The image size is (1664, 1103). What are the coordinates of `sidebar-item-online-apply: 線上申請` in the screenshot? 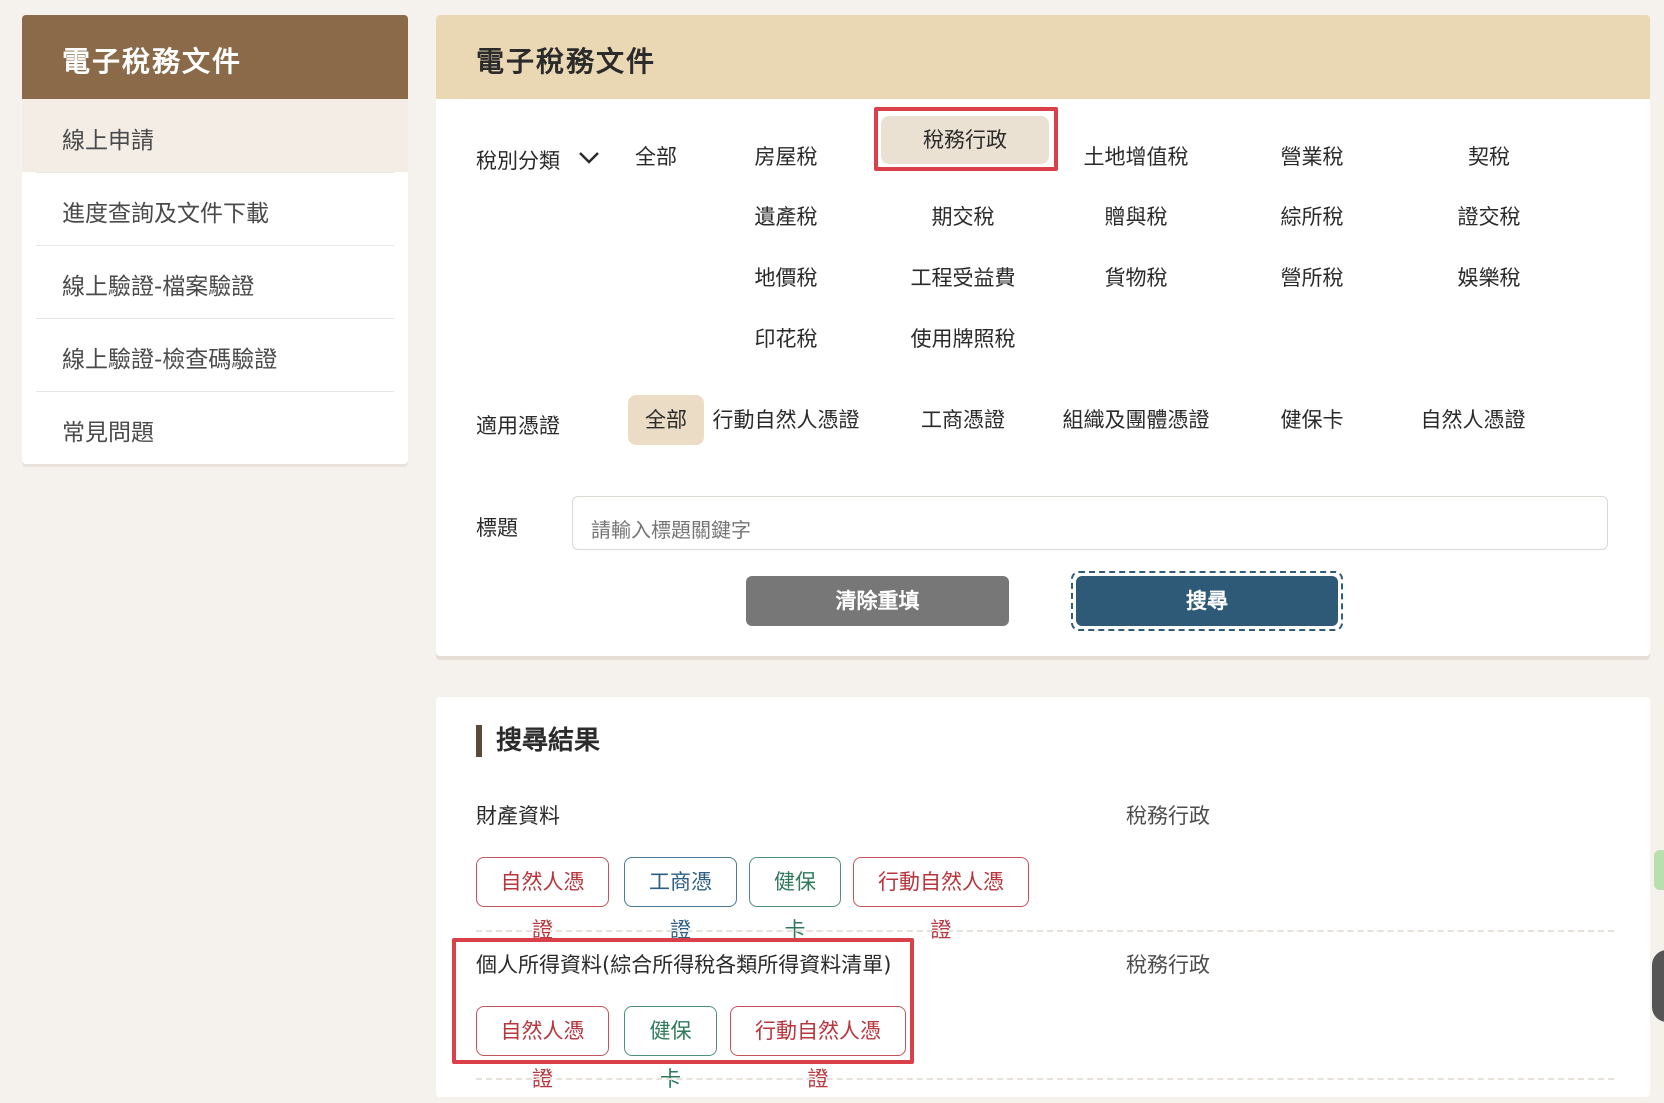 It's located at (215, 135).